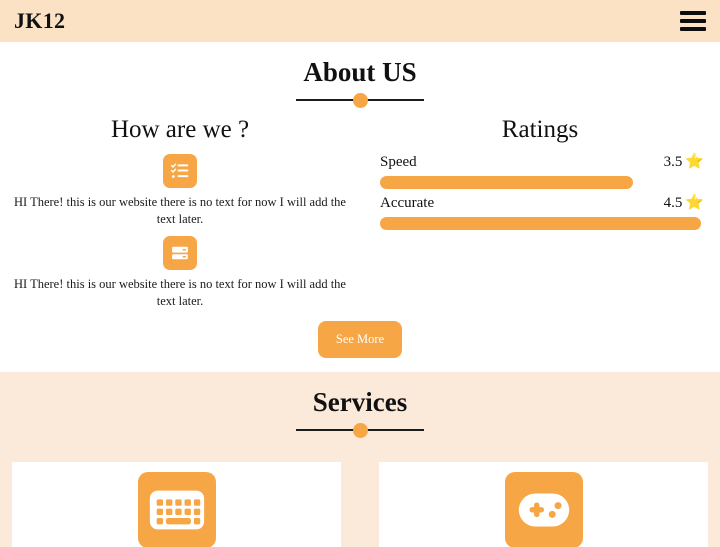  What do you see at coordinates (684, 162) in the screenshot?
I see `rating-score: 3.5 ⭐` at bounding box center [684, 162].